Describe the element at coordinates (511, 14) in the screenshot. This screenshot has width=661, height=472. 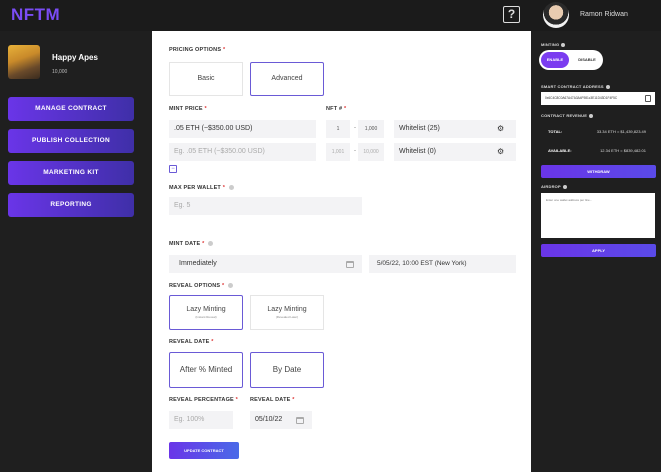
I see `help-icon: ?` at that location.